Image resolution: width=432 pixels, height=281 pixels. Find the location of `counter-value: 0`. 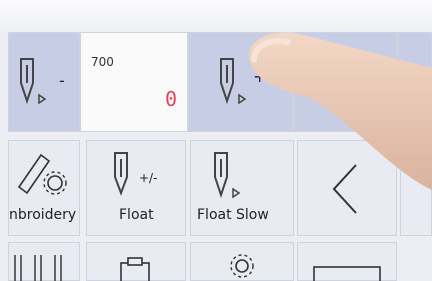

counter-value: 0 is located at coordinates (171, 99).